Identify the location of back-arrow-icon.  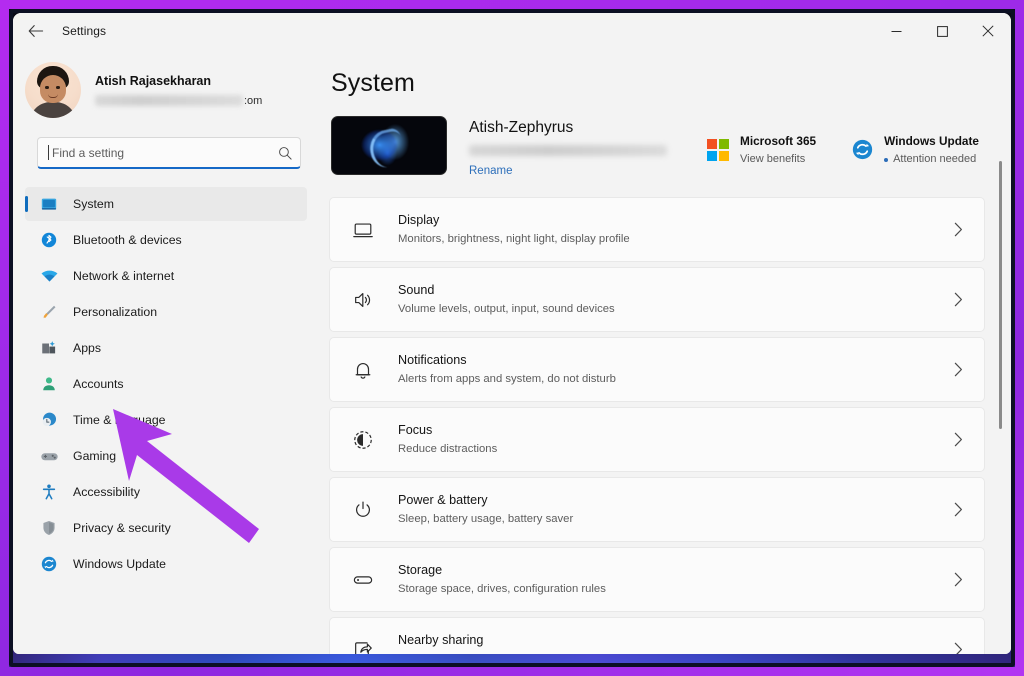
(36, 31).